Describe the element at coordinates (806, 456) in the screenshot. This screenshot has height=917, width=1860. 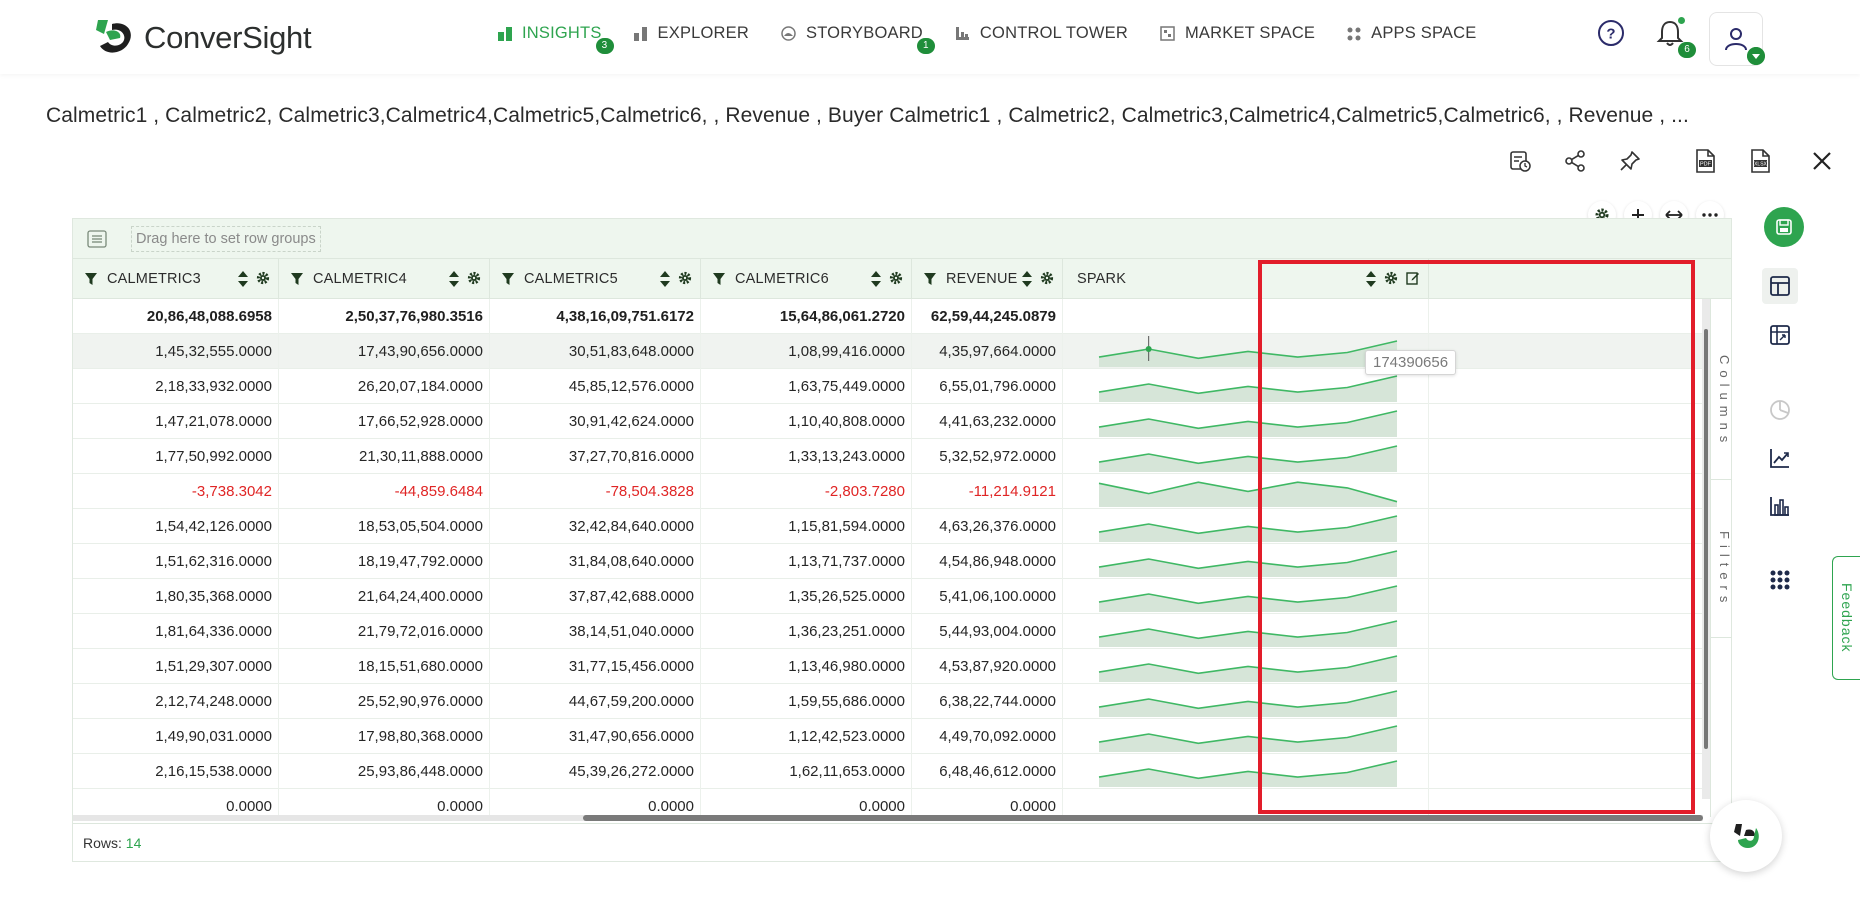
I see `cell-calmetric6: 1,33,13,243.0000` at that location.